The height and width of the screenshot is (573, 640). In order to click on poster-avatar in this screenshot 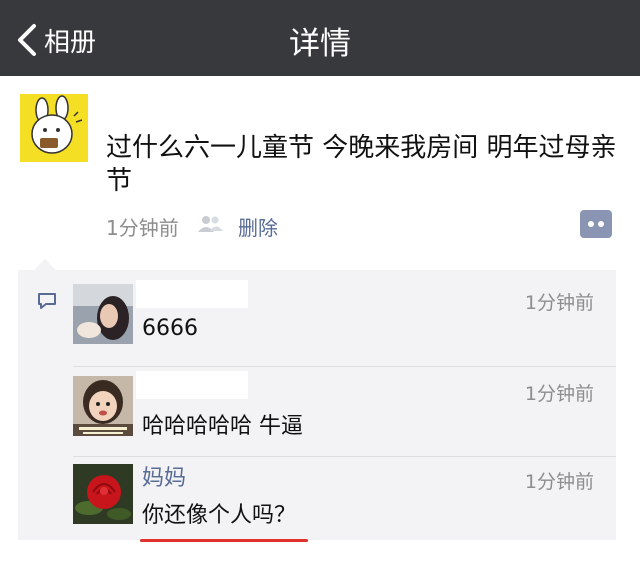, I will do `click(54, 128)`.